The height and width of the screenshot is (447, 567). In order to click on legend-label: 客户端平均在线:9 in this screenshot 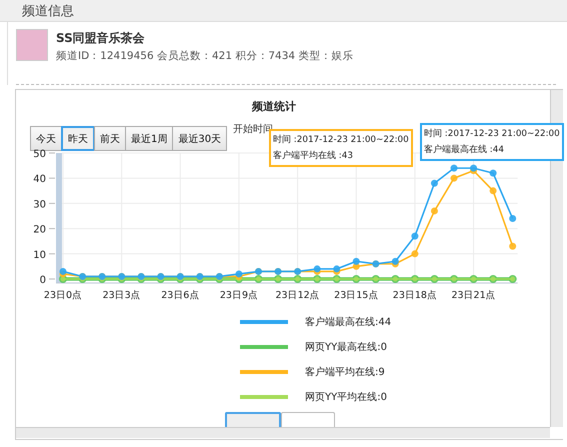, I will do `click(345, 372)`.